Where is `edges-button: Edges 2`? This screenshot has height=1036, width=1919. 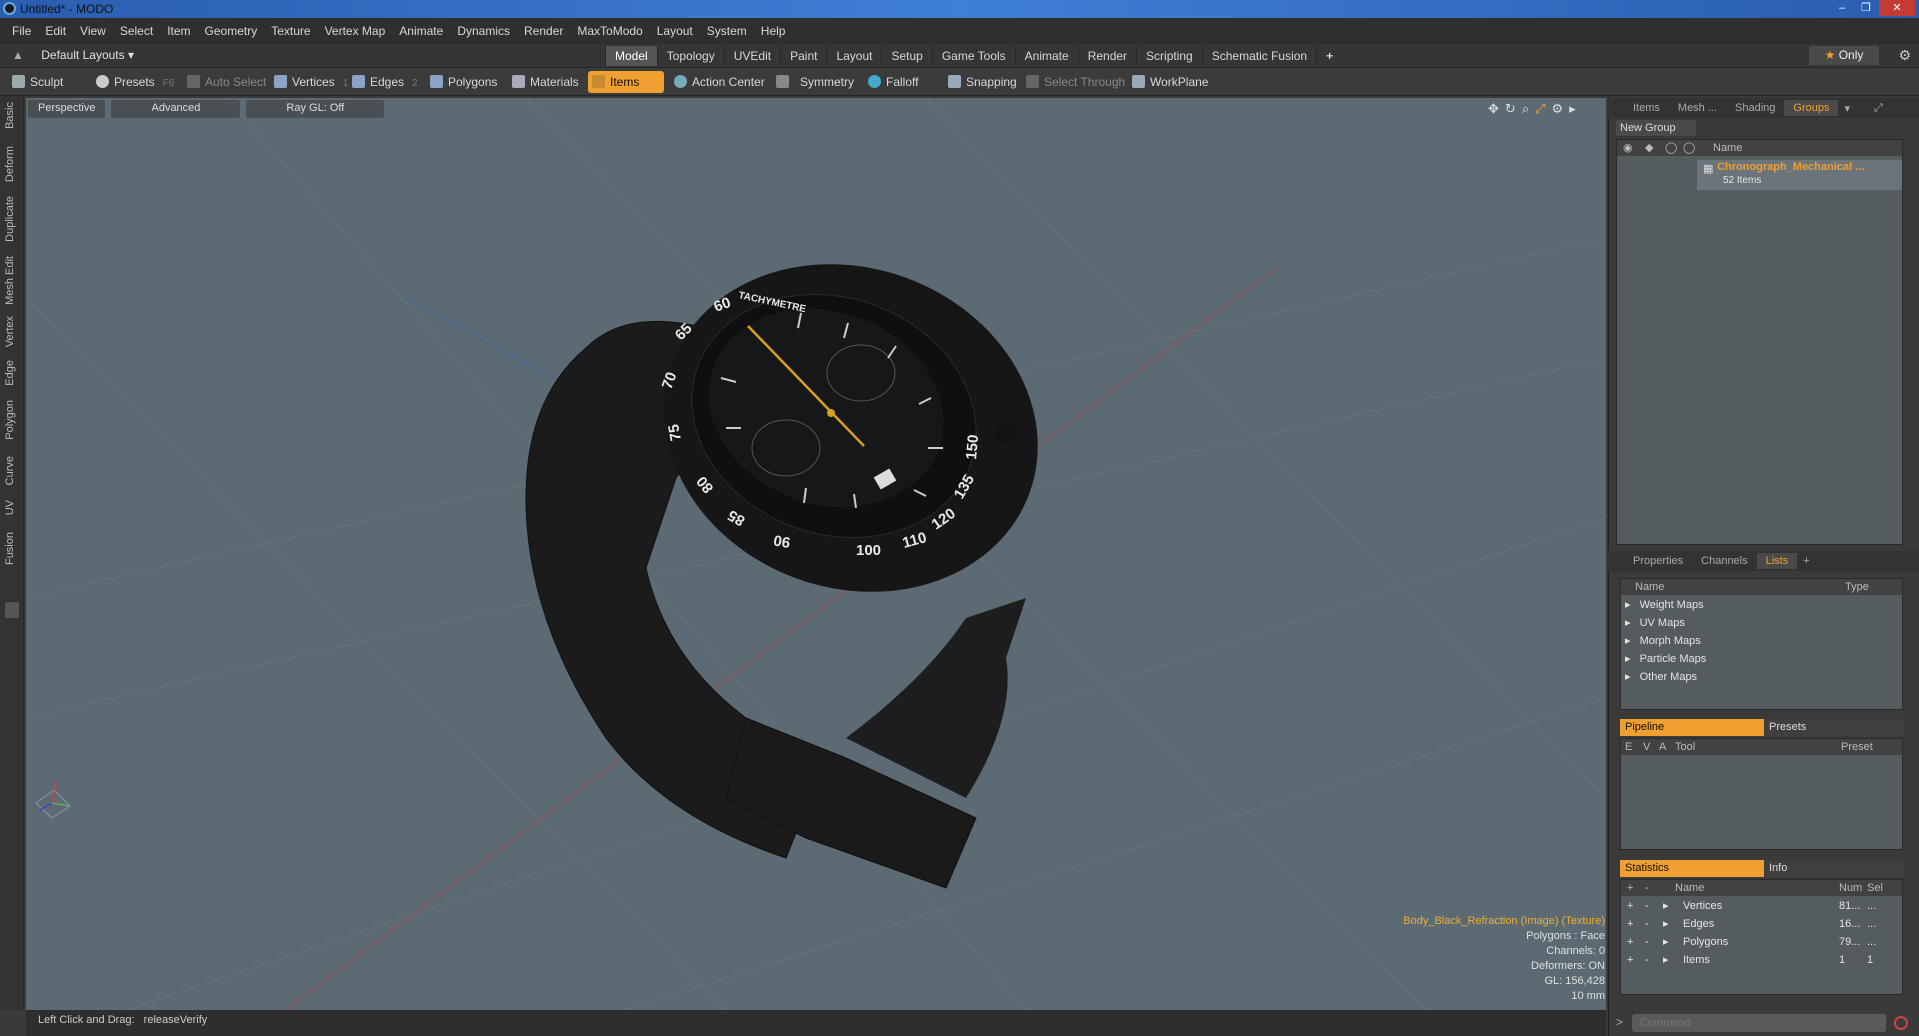 edges-button: Edges 2 is located at coordinates (383, 82).